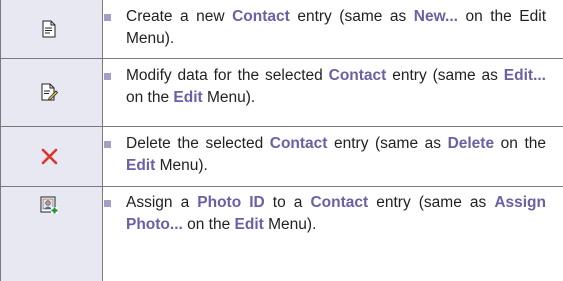  What do you see at coordinates (49, 92) in the screenshot?
I see `edit-document-icon` at bounding box center [49, 92].